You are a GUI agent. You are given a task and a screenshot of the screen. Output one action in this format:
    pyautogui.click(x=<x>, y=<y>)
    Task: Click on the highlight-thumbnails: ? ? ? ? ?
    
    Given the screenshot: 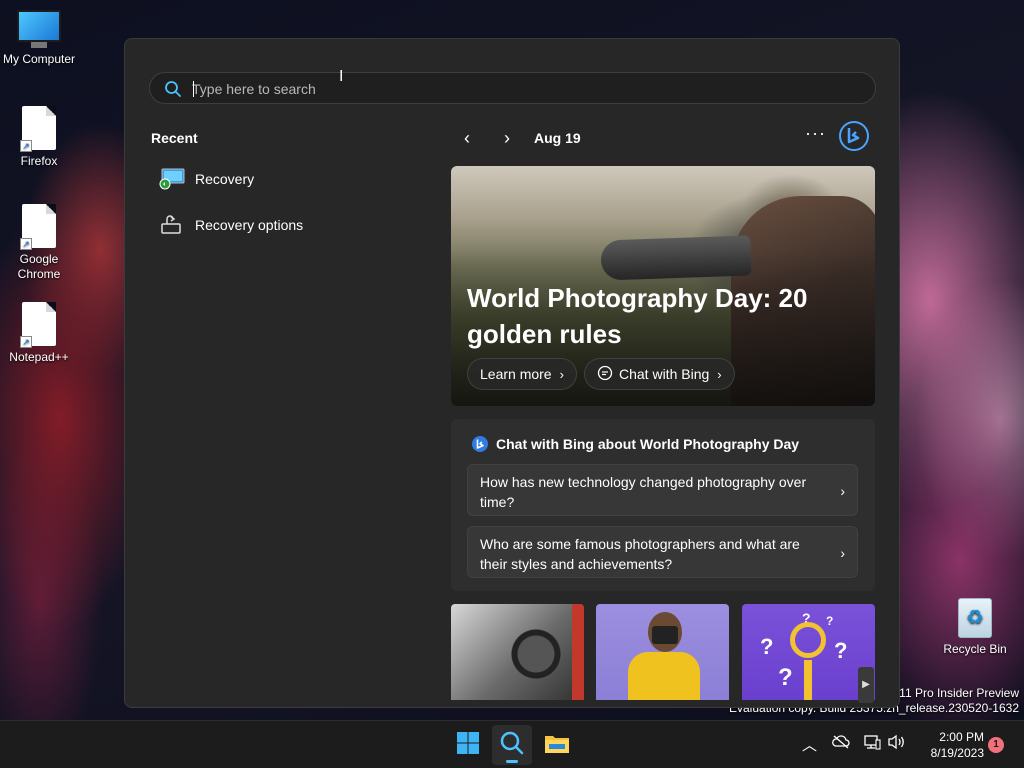 What is the action you would take?
    pyautogui.click(x=663, y=652)
    